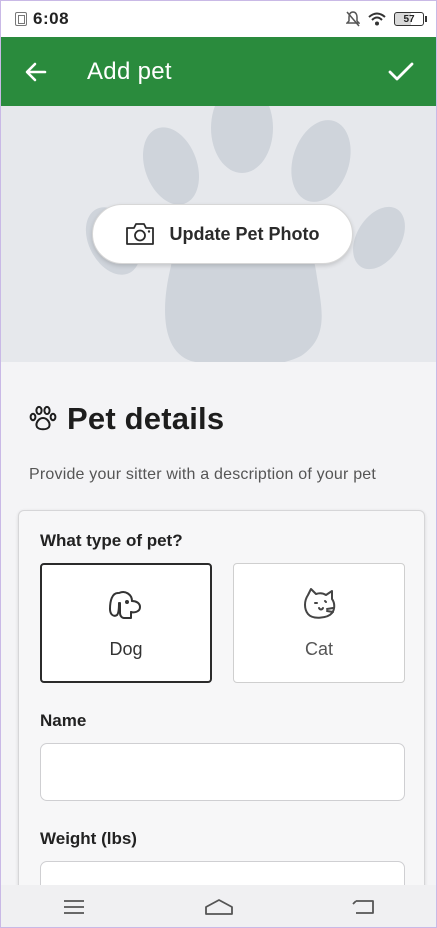 Image resolution: width=437 pixels, height=928 pixels. I want to click on home-nav-button, so click(219, 906).